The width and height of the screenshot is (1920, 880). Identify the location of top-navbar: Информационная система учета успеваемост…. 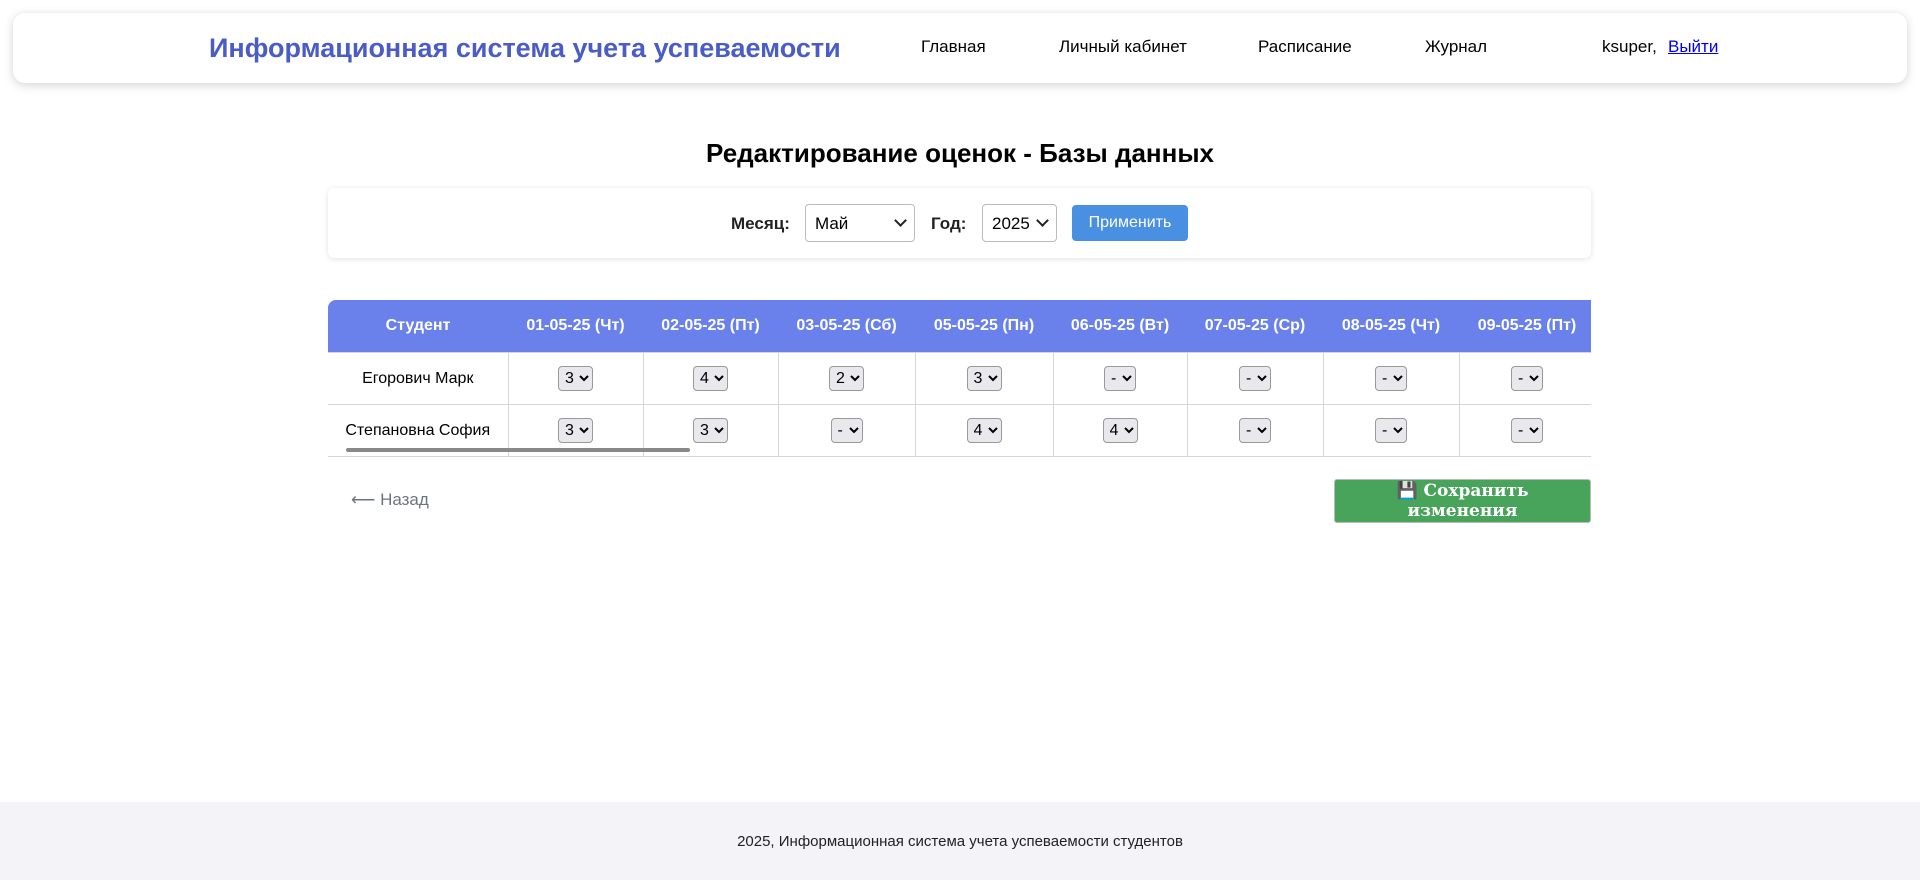
(960, 48).